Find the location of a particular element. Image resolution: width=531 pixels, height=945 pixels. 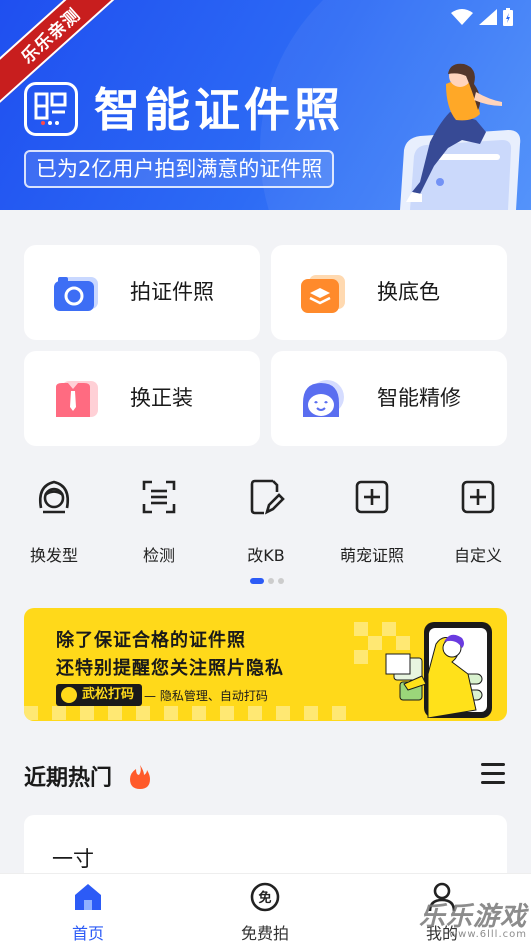

banner-tag-label: 武松打码 is located at coordinates (108, 694).